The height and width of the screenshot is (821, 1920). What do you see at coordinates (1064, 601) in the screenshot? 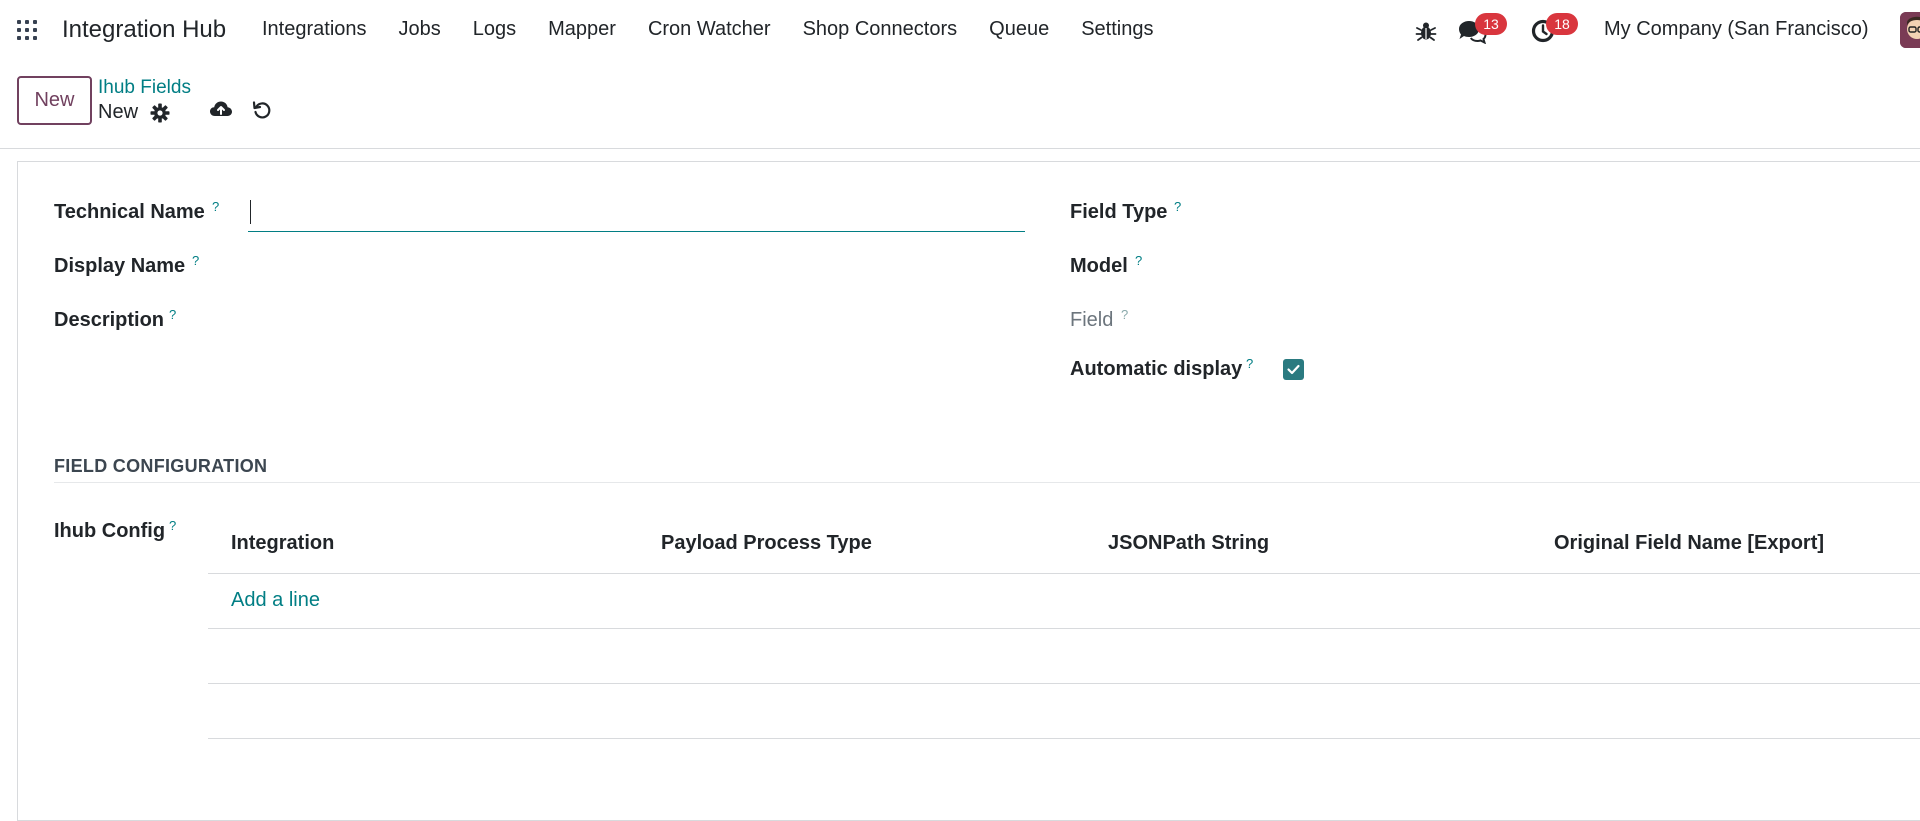
I see `table-row: Add a line` at bounding box center [1064, 601].